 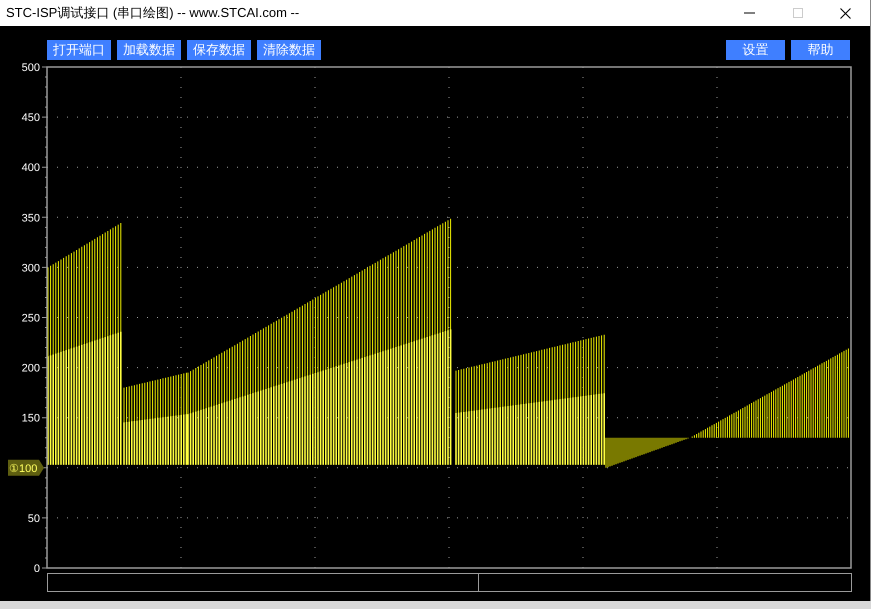 I want to click on value-marker: ①100, so click(x=26, y=468).